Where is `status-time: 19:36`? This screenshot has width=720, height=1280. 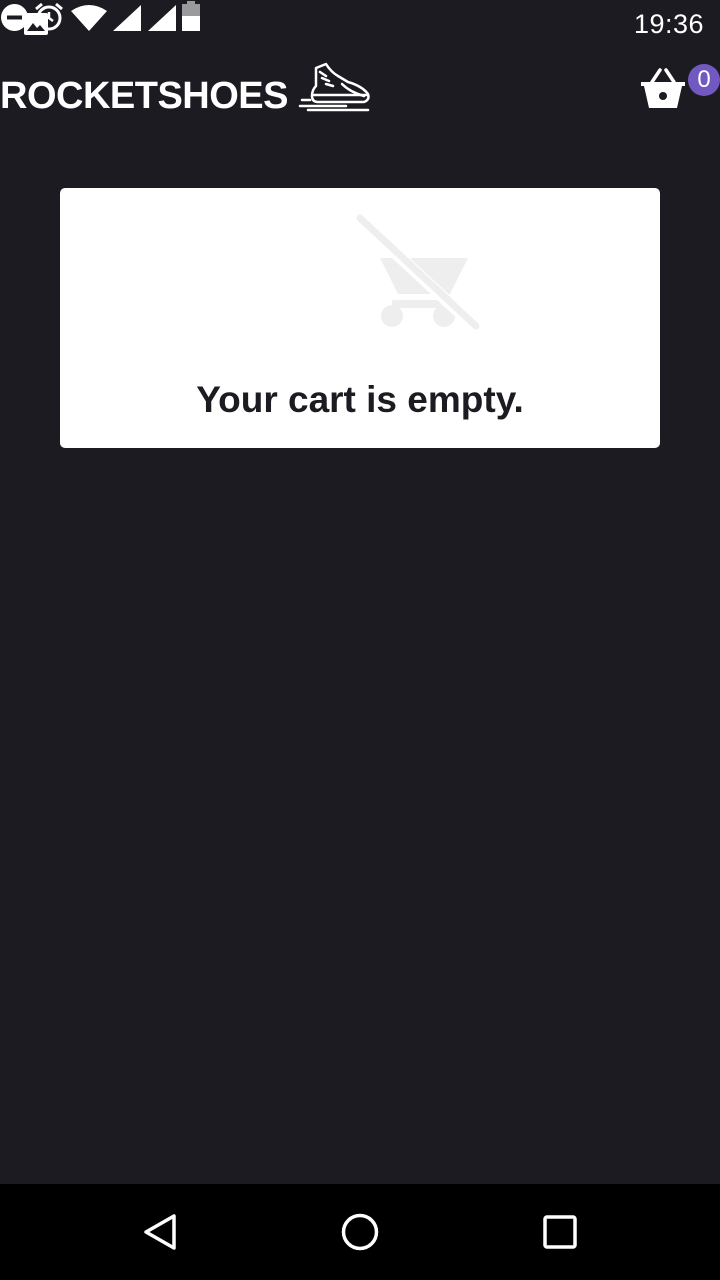 status-time: 19:36 is located at coordinates (669, 24).